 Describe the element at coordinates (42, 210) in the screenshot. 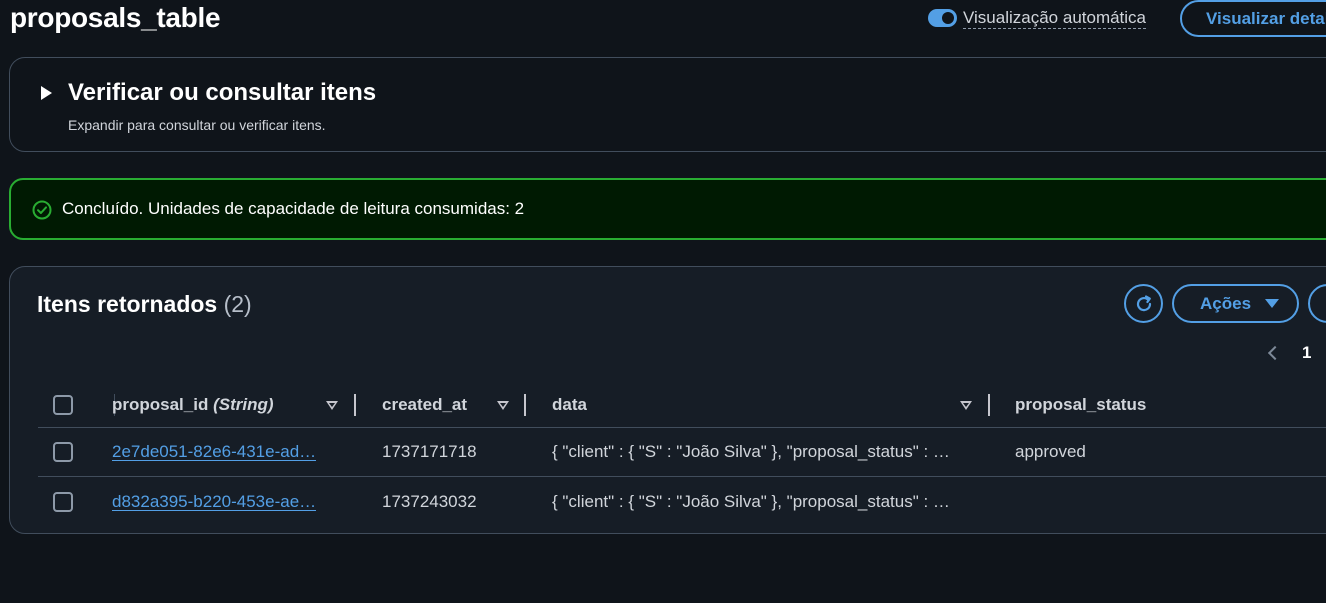

I see `check-circle-icon` at that location.